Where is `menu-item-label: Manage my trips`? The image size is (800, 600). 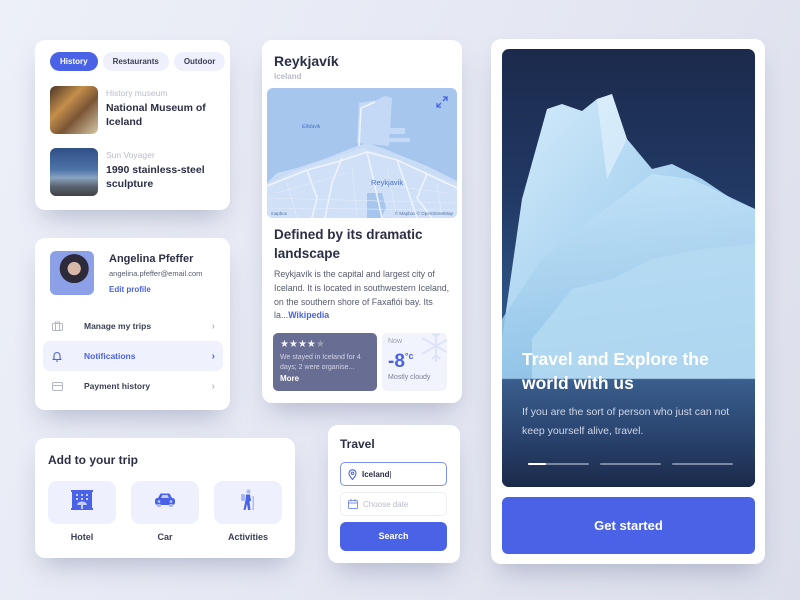
menu-item-label: Manage my trips is located at coordinates (118, 326).